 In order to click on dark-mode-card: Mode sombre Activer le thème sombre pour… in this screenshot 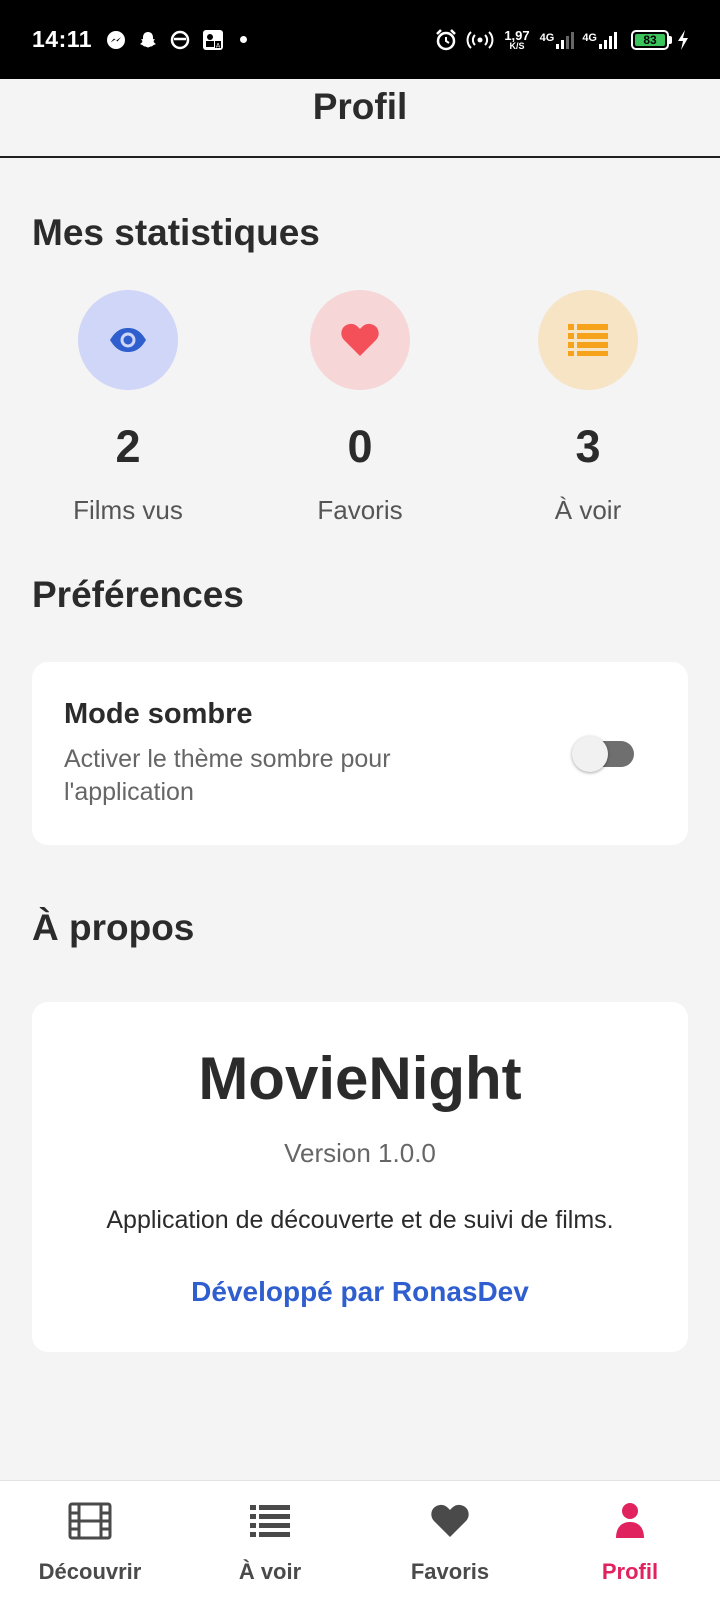, I will do `click(360, 753)`.